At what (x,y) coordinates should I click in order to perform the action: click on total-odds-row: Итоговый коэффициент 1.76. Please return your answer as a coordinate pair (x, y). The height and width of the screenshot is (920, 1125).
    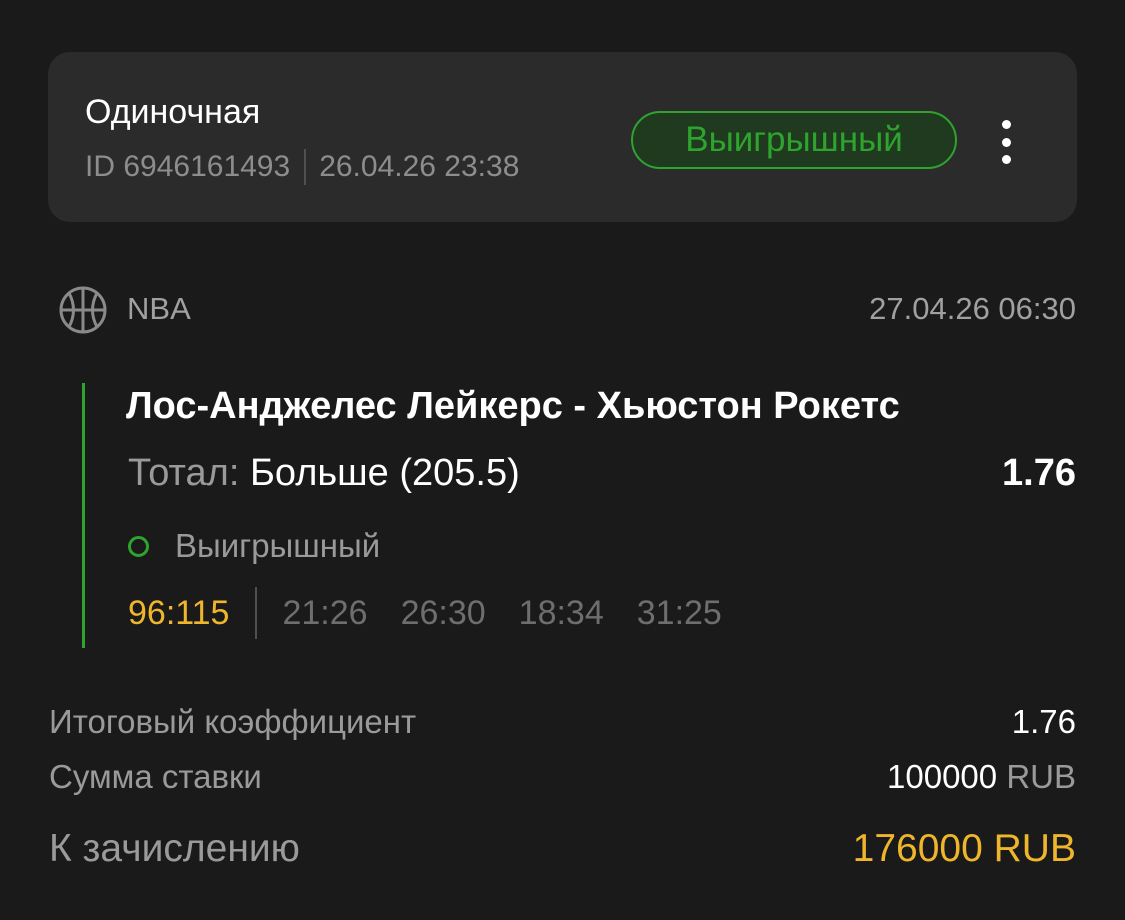
    Looking at the image, I should click on (562, 722).